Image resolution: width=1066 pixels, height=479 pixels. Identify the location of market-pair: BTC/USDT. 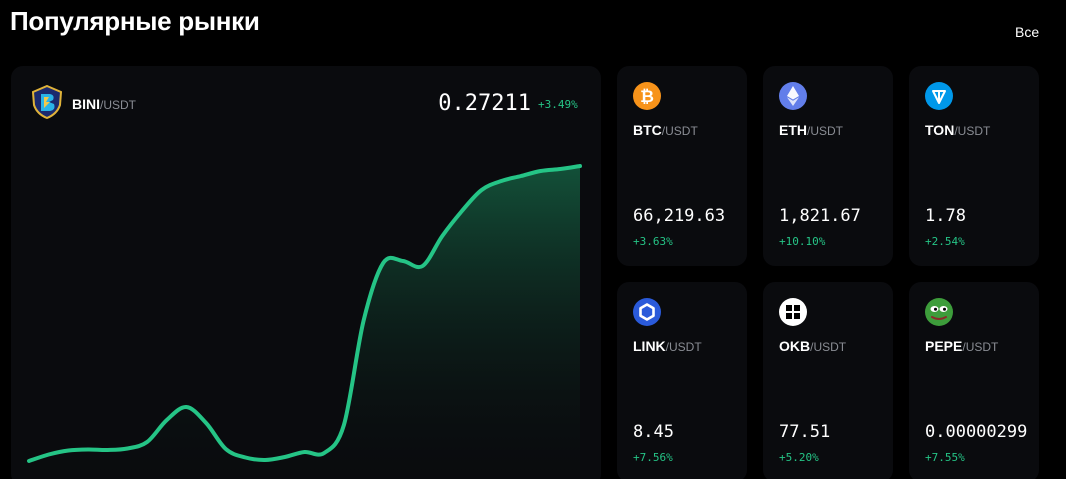
(665, 130).